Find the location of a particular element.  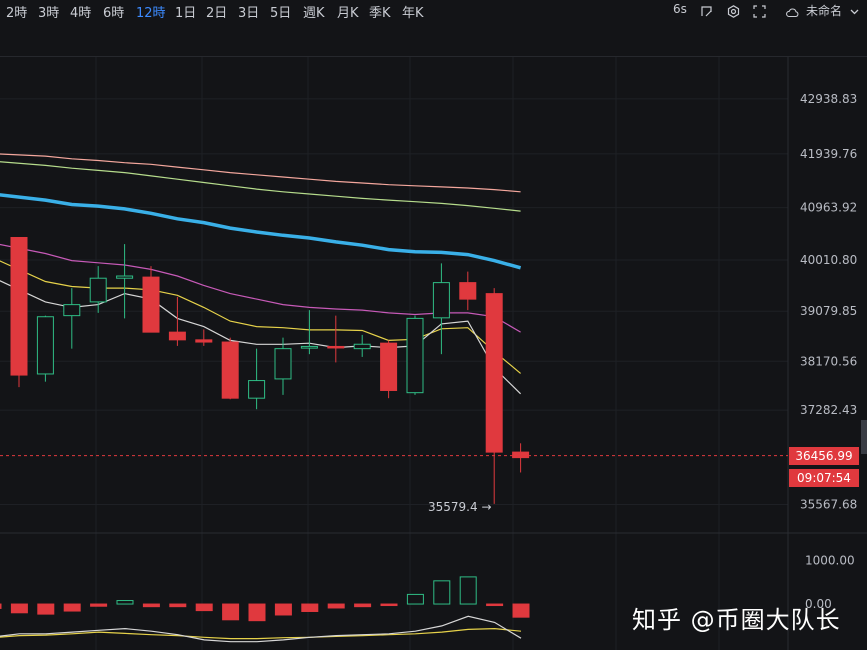

watermark: 知乎 @币圈大队长 is located at coordinates (736, 620).